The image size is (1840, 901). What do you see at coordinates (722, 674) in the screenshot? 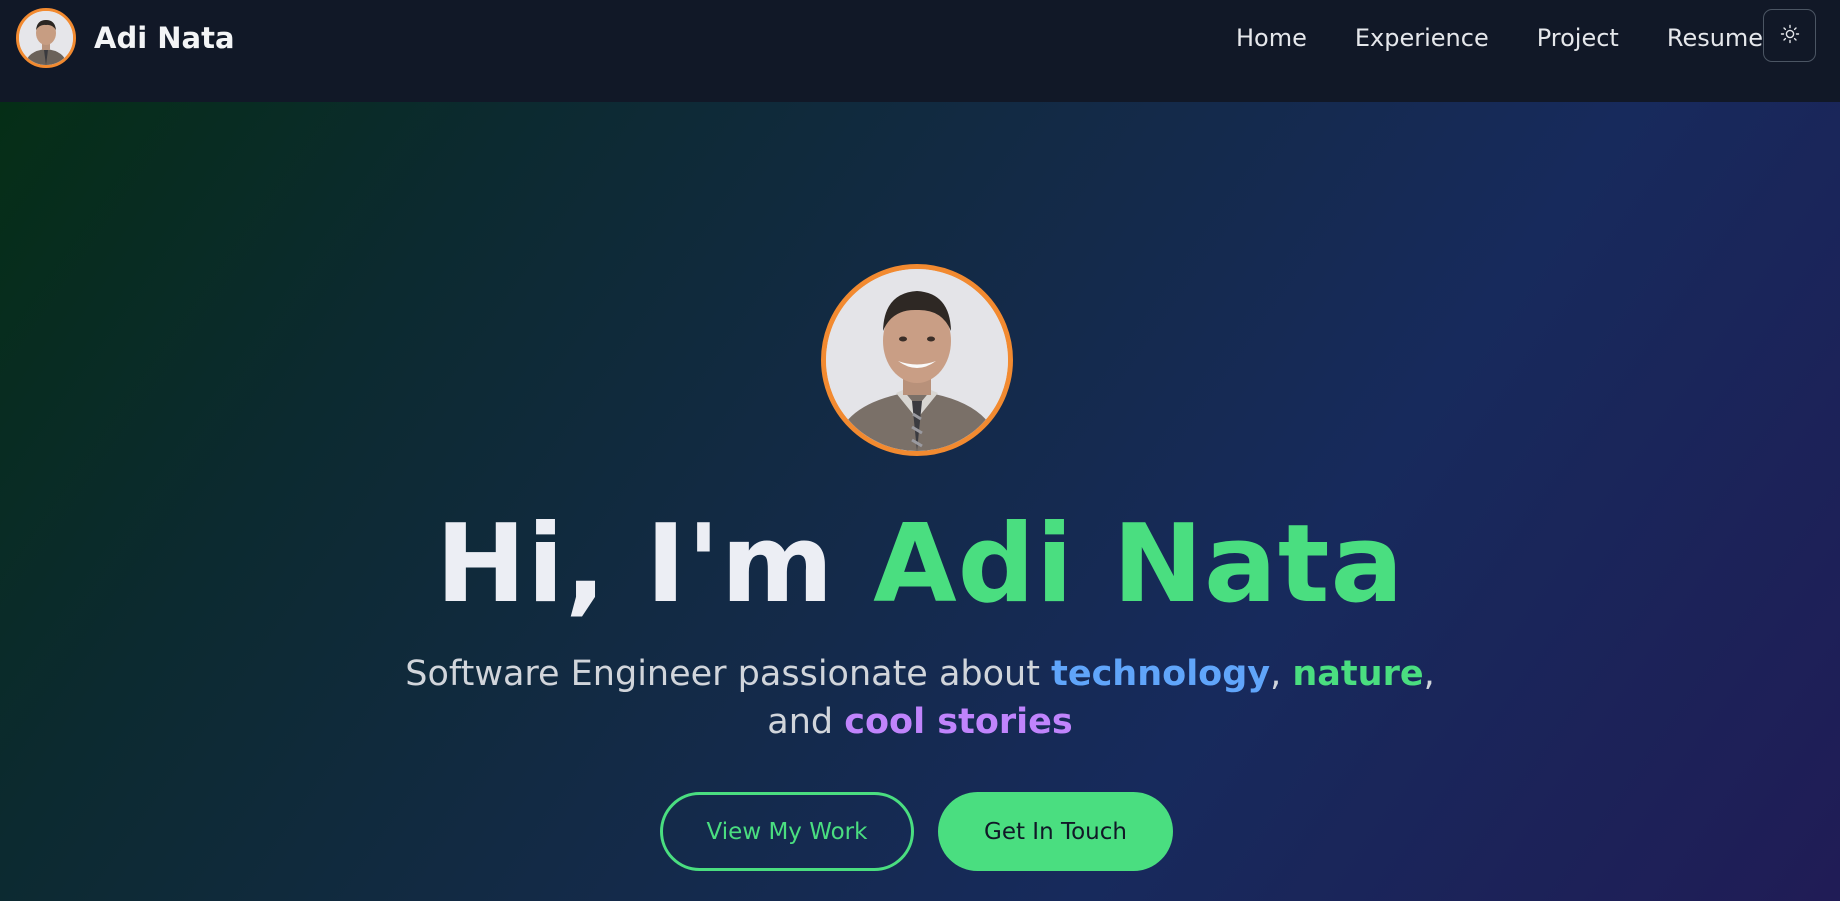
I see `subtitle-prefix: Software Engineer passionate about` at bounding box center [722, 674].